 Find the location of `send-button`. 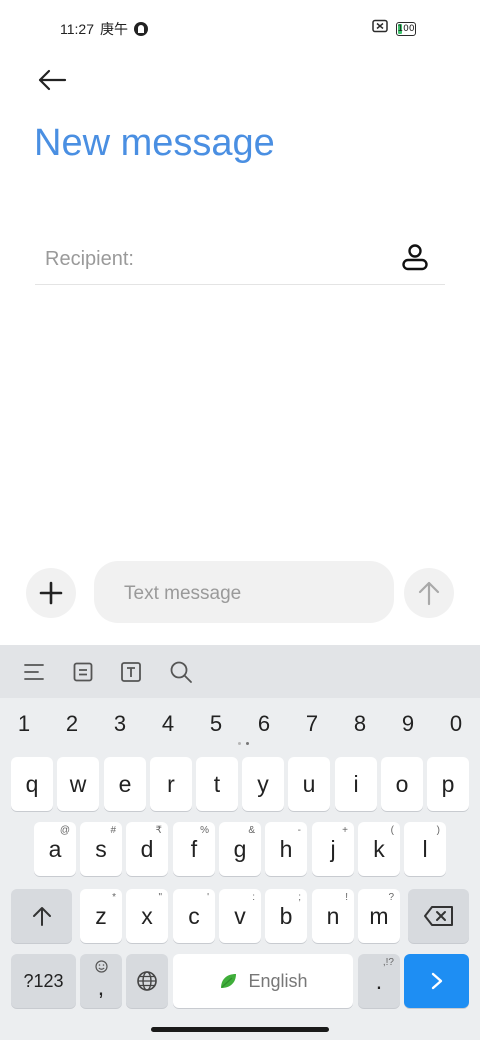

send-button is located at coordinates (429, 593).